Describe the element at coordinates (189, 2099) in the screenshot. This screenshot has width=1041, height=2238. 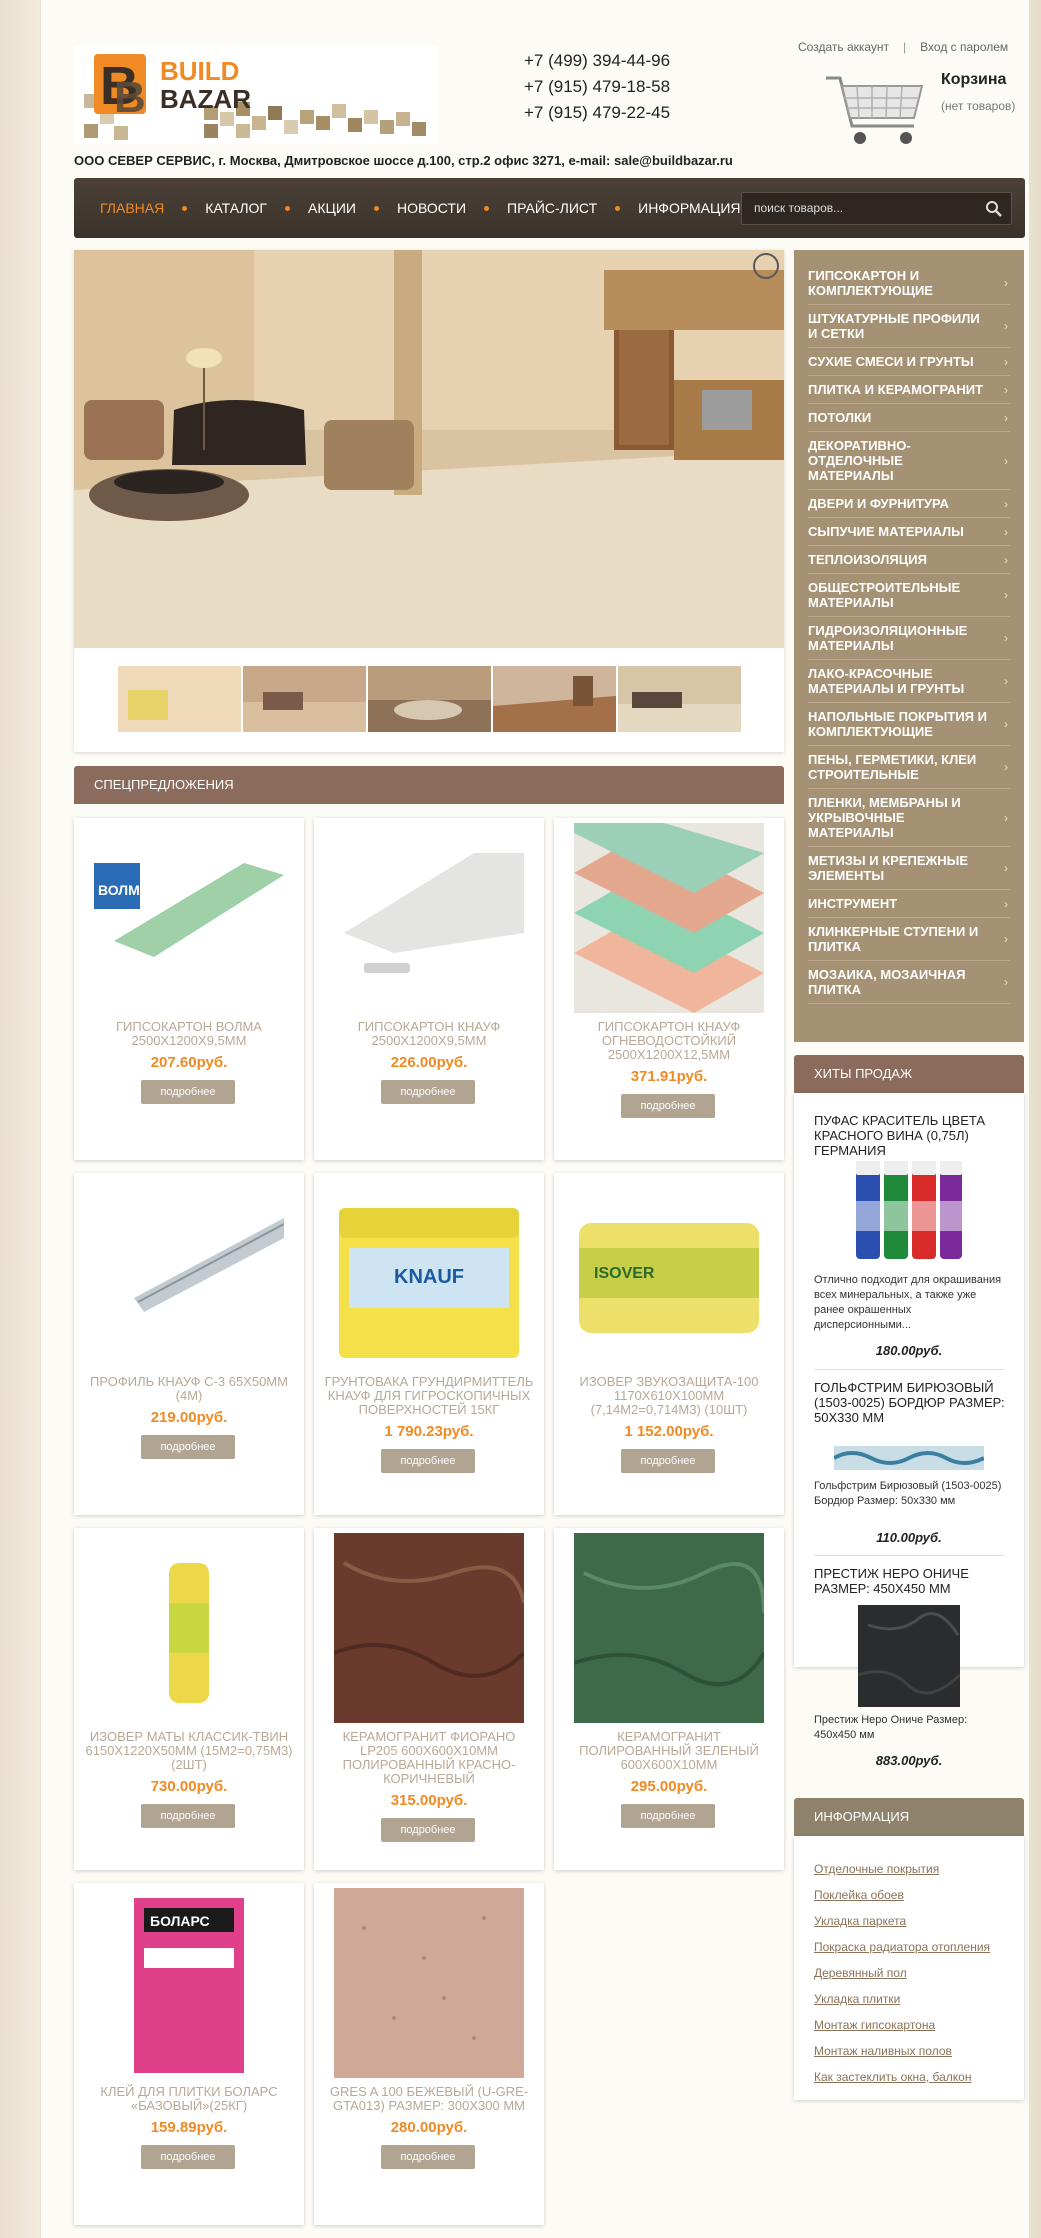
I see `product-name: КЛЕЙ ДЛЯ ПЛИТКИ БОЛАРС «БАЗОВЫЙ»(25КГ)` at that location.